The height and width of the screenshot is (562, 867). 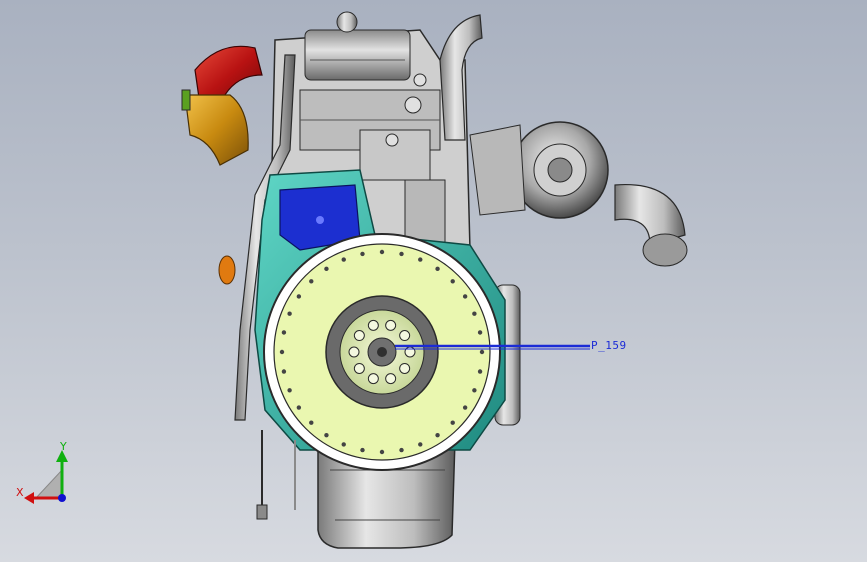 What do you see at coordinates (382, 352) in the screenshot?
I see `flywheel` at bounding box center [382, 352].